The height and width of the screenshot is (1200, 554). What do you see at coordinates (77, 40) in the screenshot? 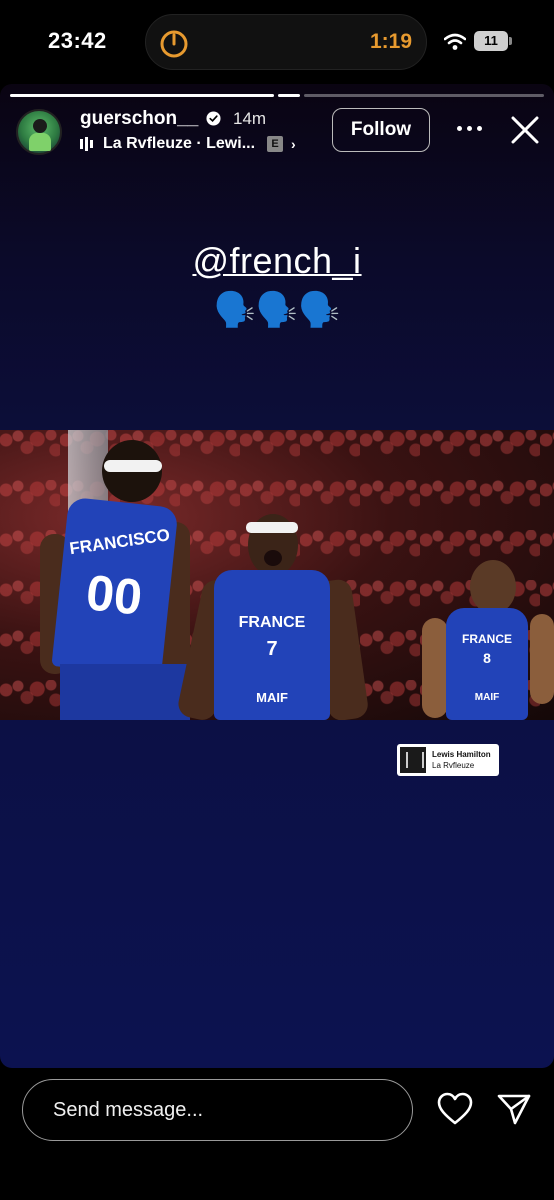
I see `status-time: 23:42` at bounding box center [77, 40].